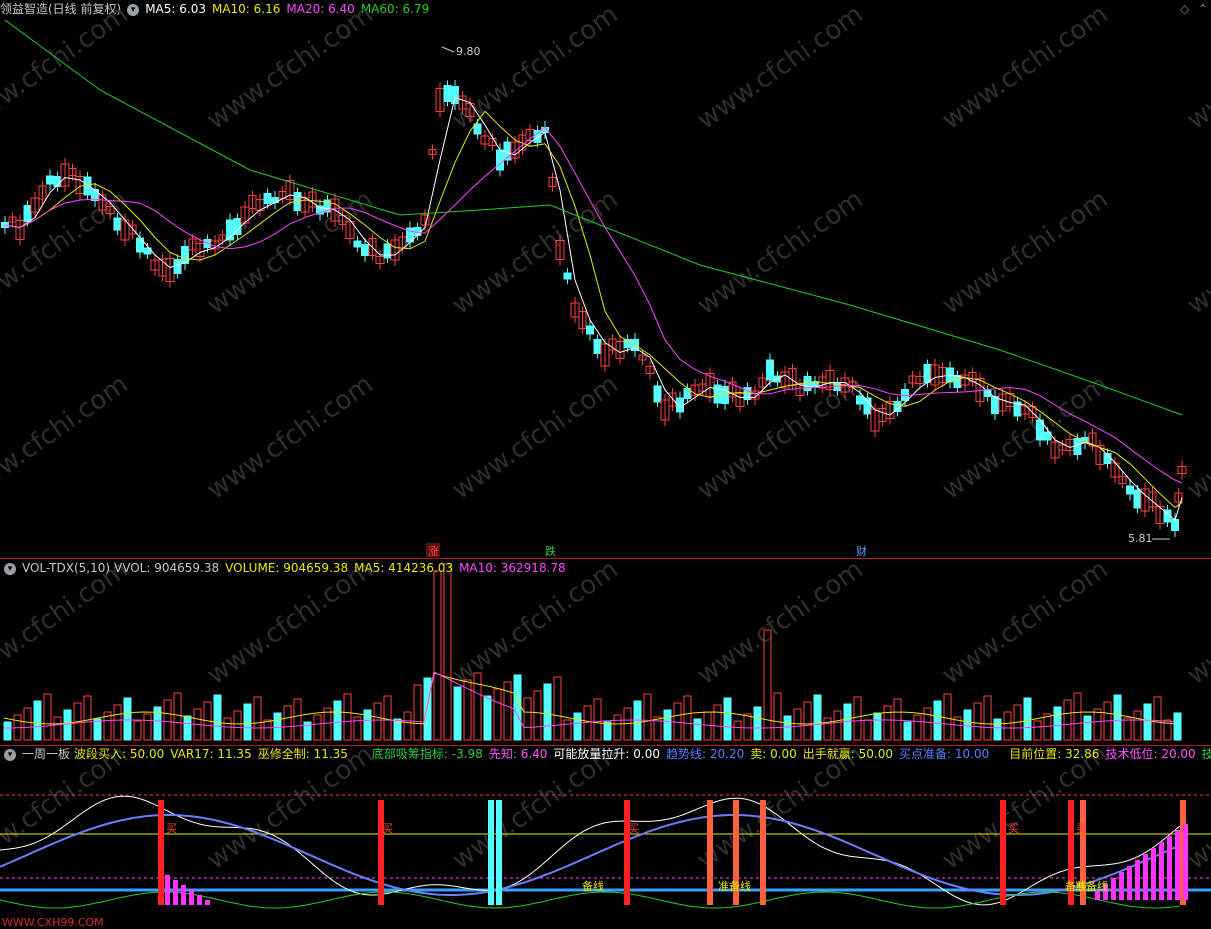 This screenshot has height=929, width=1211. What do you see at coordinates (427, 754) in the screenshot?
I see `indicator-item: 底部吸筹指标: -3.98` at bounding box center [427, 754].